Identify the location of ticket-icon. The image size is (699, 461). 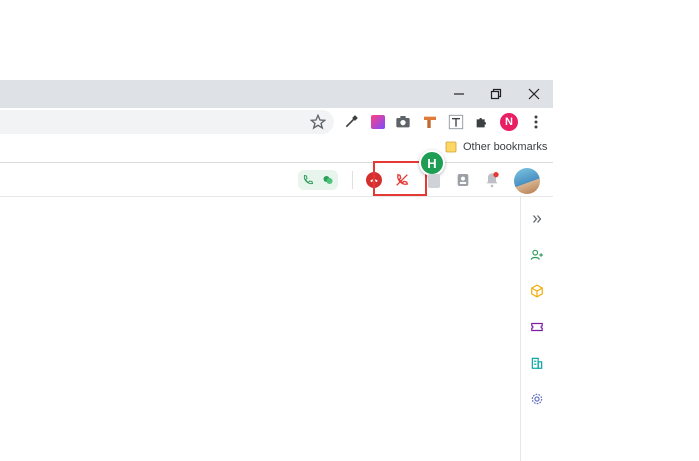
(537, 327).